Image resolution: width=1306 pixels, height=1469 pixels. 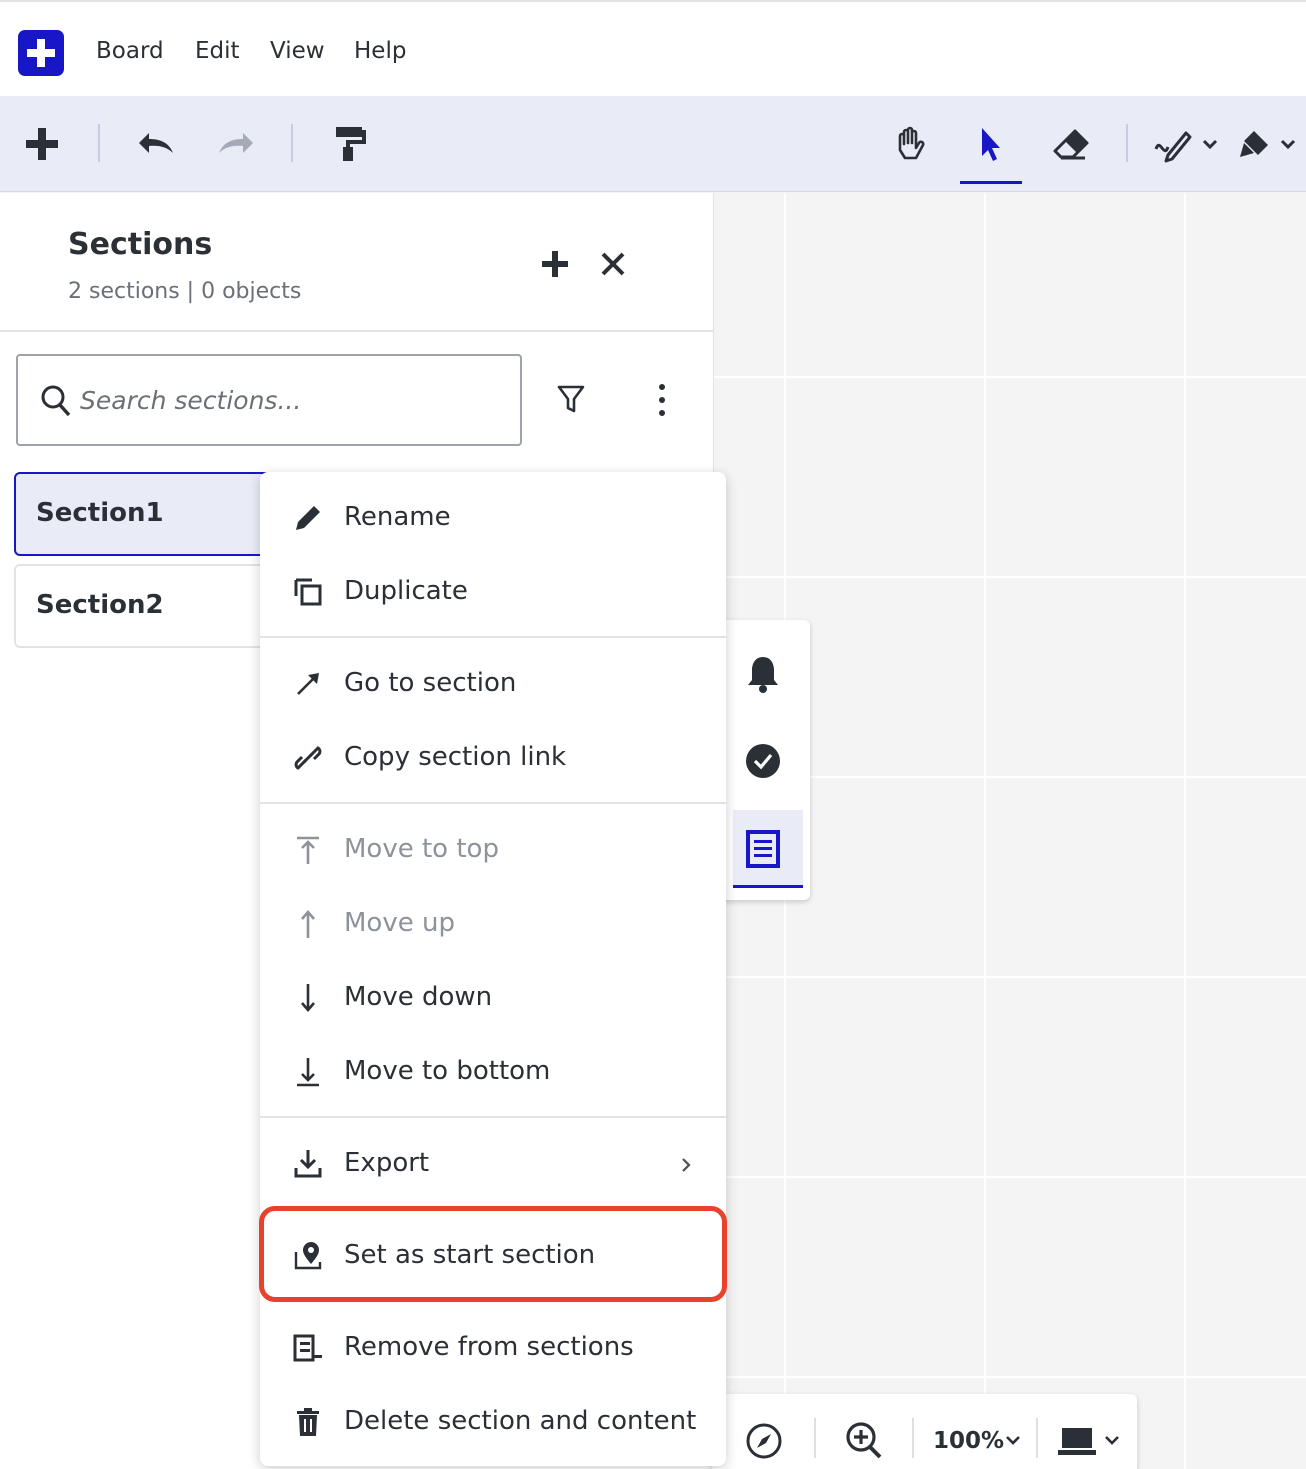 I want to click on menubar: Board Edit View Help, so click(x=653, y=48).